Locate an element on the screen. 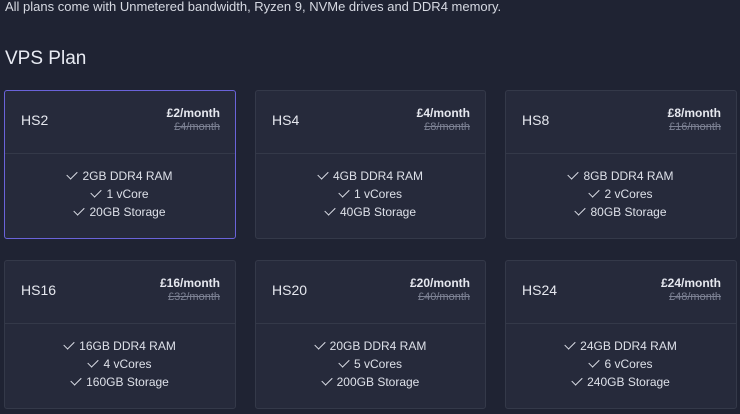 Image resolution: width=740 pixels, height=414 pixels. plan-features: 4GB DDR4 RAM 1 vCores 40GB Storage is located at coordinates (370, 187).